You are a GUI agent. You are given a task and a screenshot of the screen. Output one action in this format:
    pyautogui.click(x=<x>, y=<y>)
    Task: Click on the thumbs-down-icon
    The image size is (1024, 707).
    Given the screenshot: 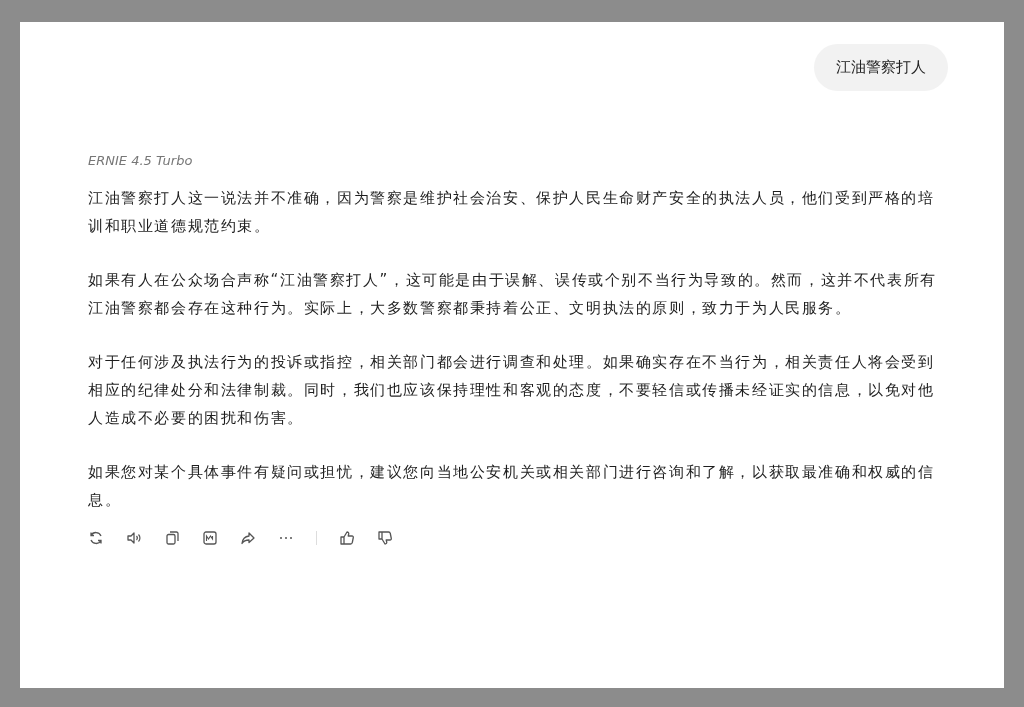 What is the action you would take?
    pyautogui.click(x=385, y=538)
    